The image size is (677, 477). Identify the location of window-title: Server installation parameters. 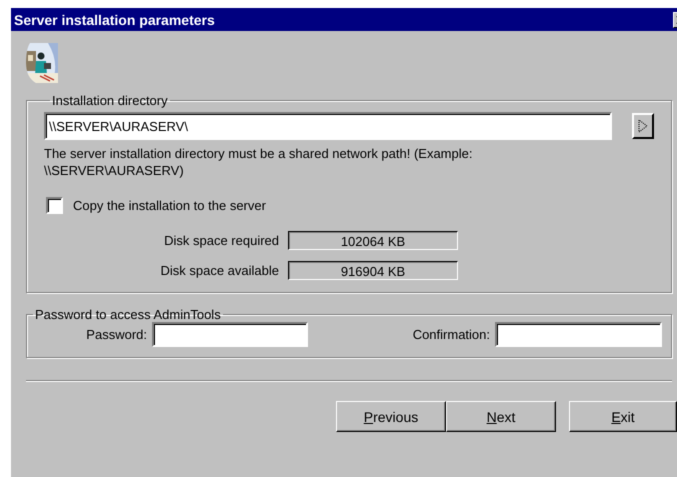
(114, 20).